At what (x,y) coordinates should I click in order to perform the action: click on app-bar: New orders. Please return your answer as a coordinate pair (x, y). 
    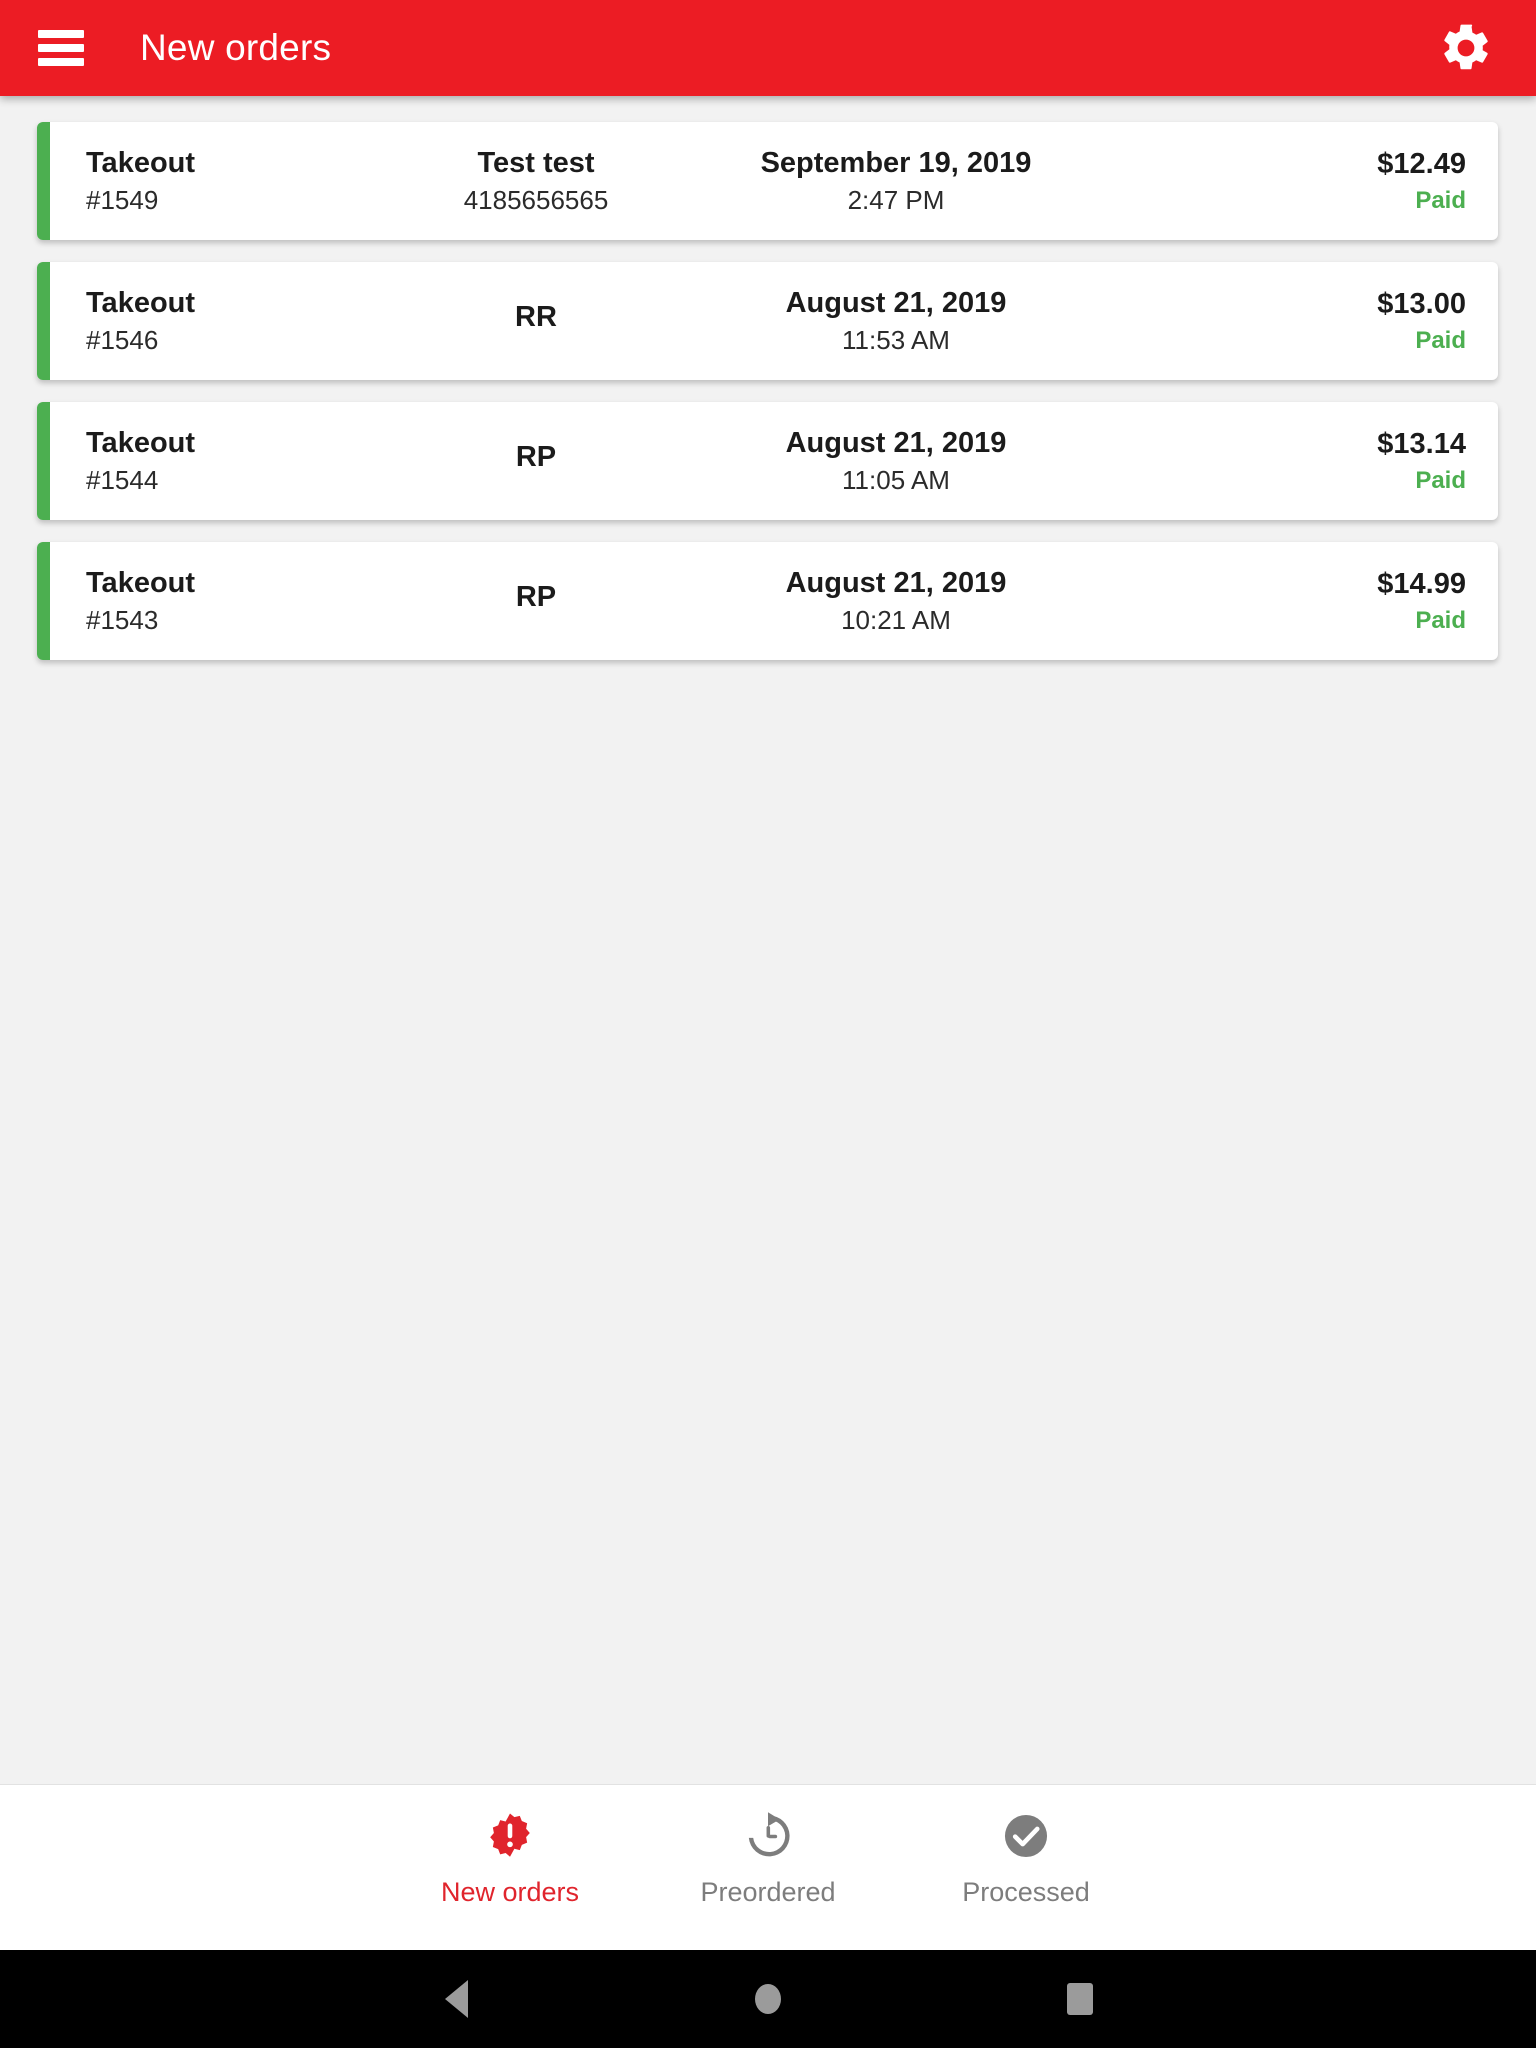
    Looking at the image, I should click on (768, 48).